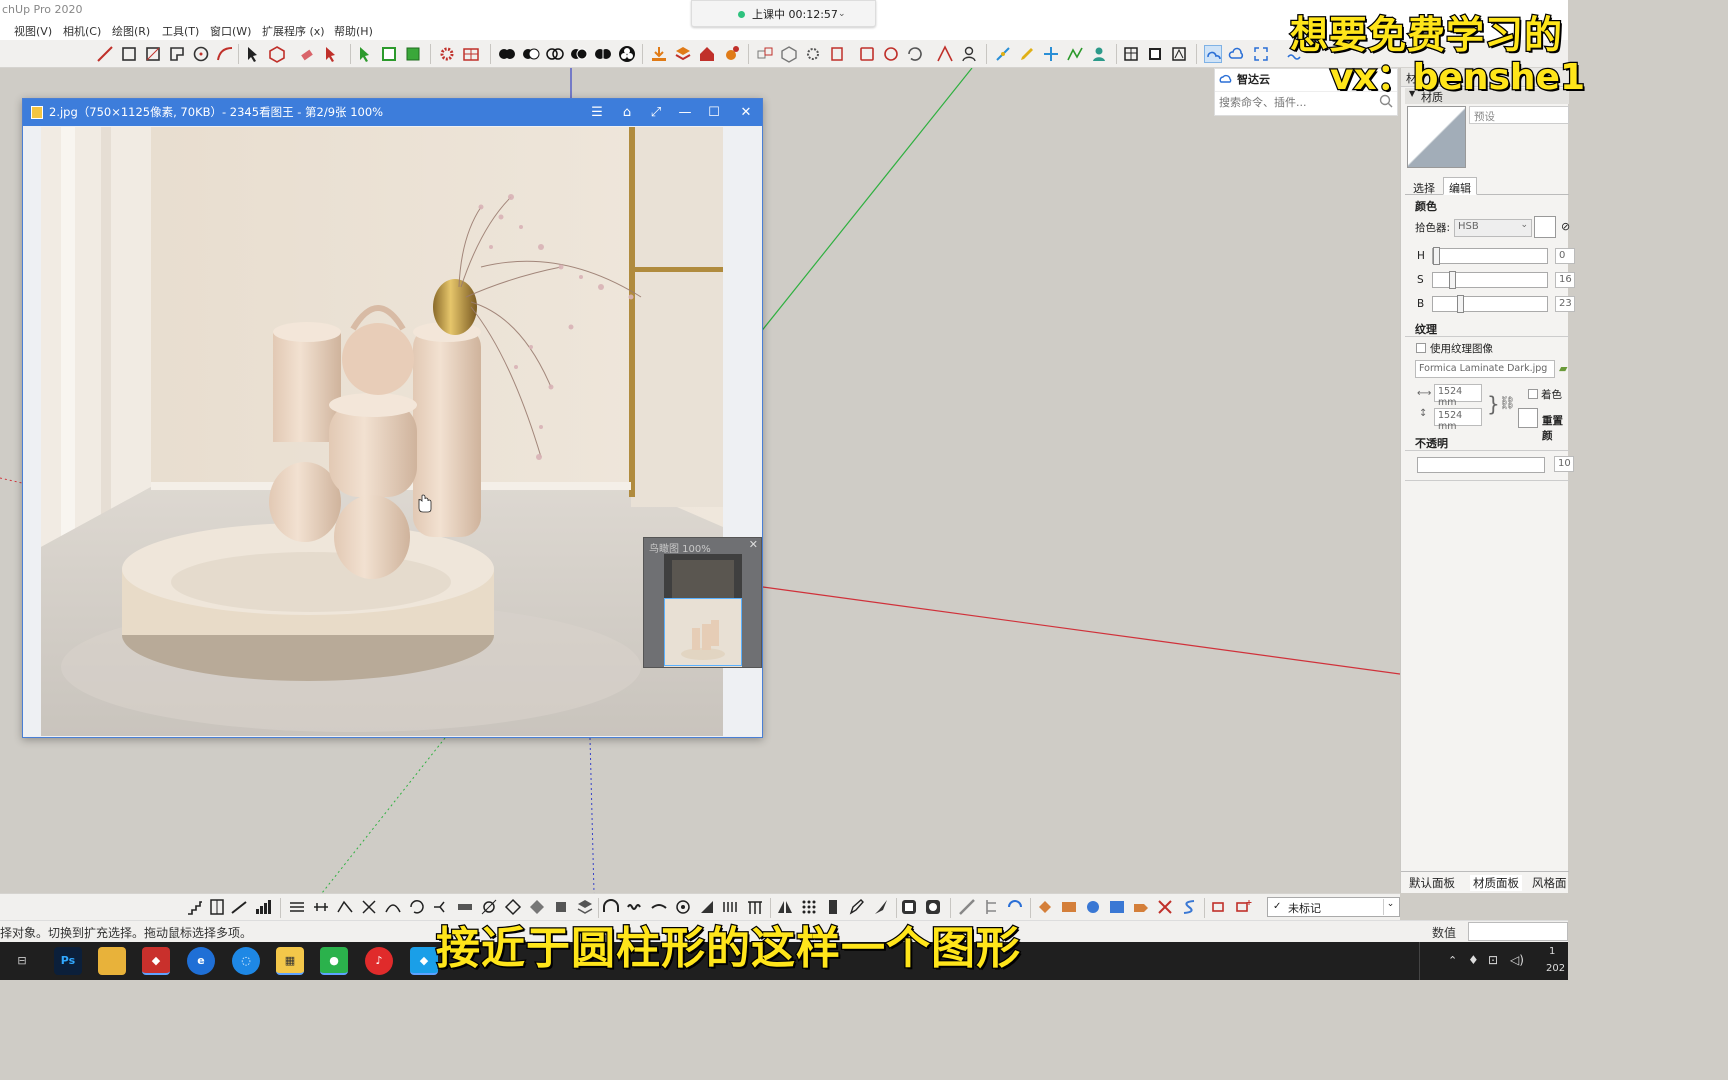 The width and height of the screenshot is (1728, 1080). Describe the element at coordinates (365, 54) in the screenshot. I see `select-plus-icon` at that location.